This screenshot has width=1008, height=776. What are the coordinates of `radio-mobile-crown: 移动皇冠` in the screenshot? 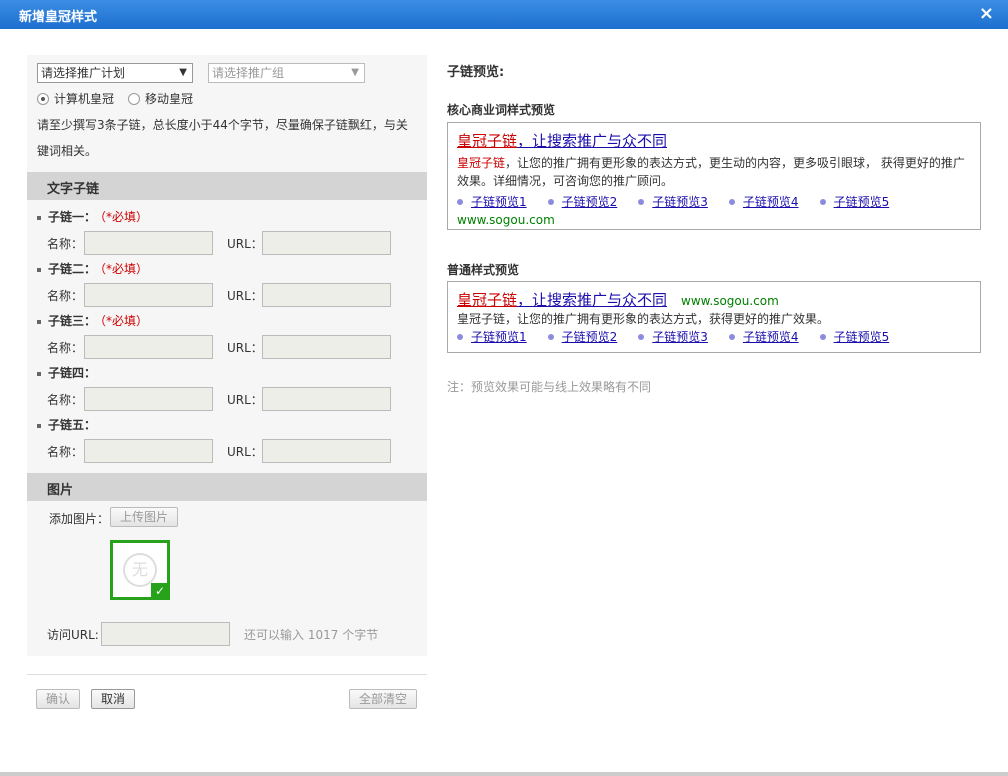 It's located at (160, 98).